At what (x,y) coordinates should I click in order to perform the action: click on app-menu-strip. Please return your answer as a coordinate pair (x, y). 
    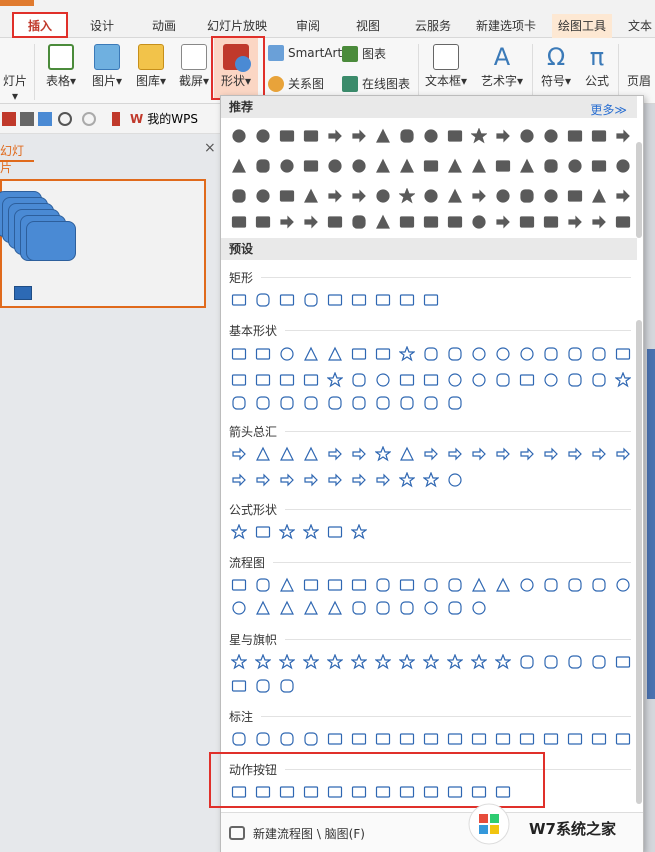
    Looking at the image, I should click on (17, 3).